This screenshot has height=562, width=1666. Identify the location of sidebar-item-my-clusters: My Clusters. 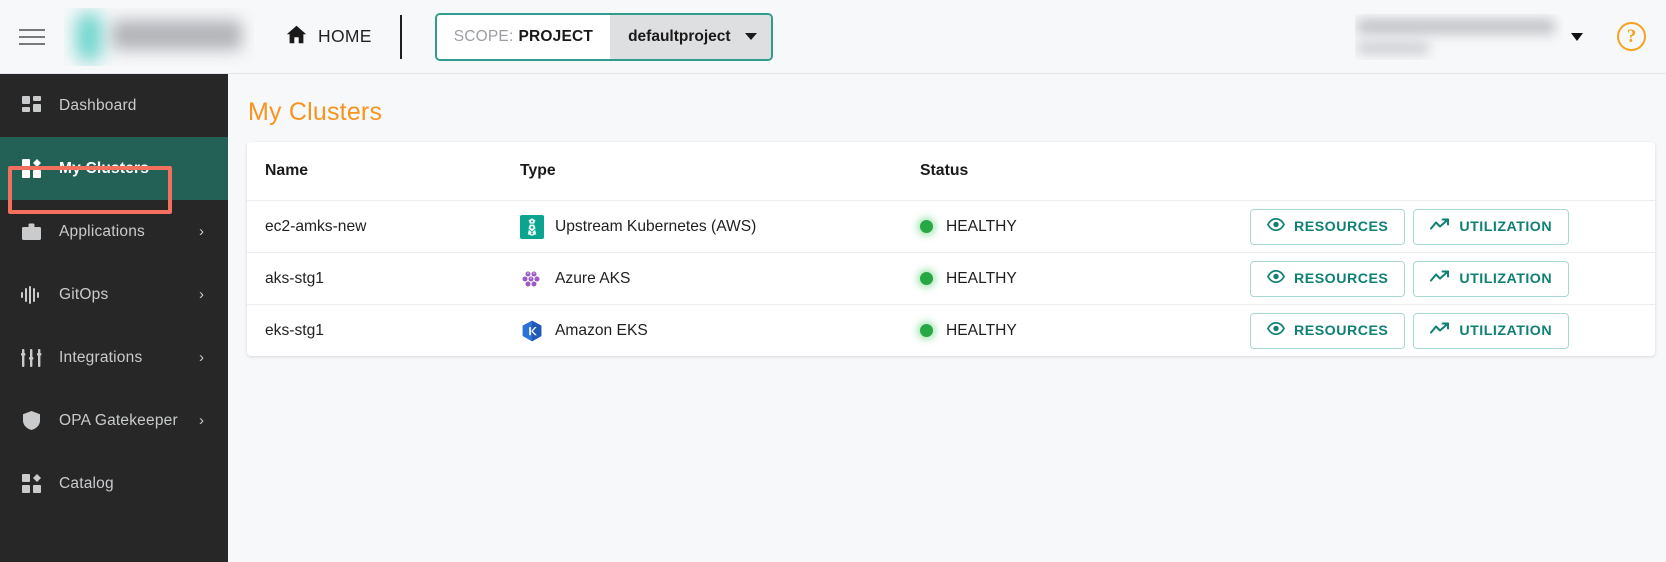
(114, 168).